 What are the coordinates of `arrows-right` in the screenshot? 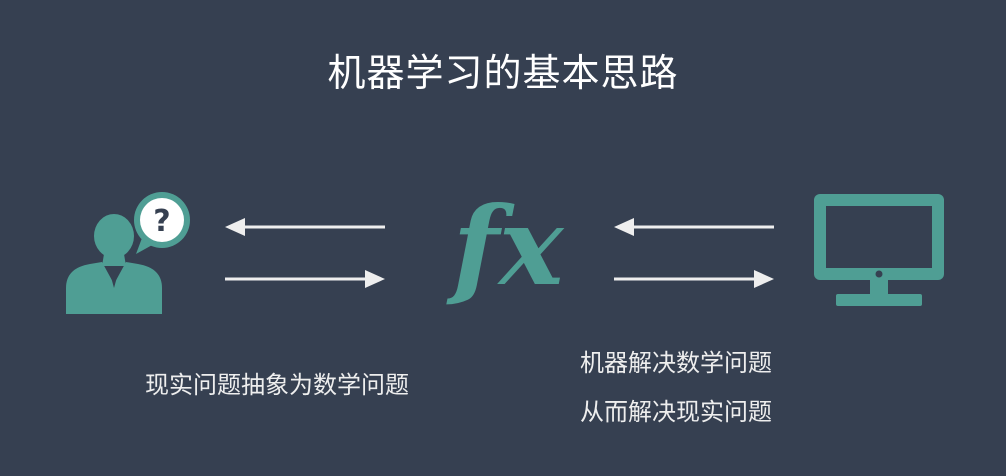 It's located at (694, 253).